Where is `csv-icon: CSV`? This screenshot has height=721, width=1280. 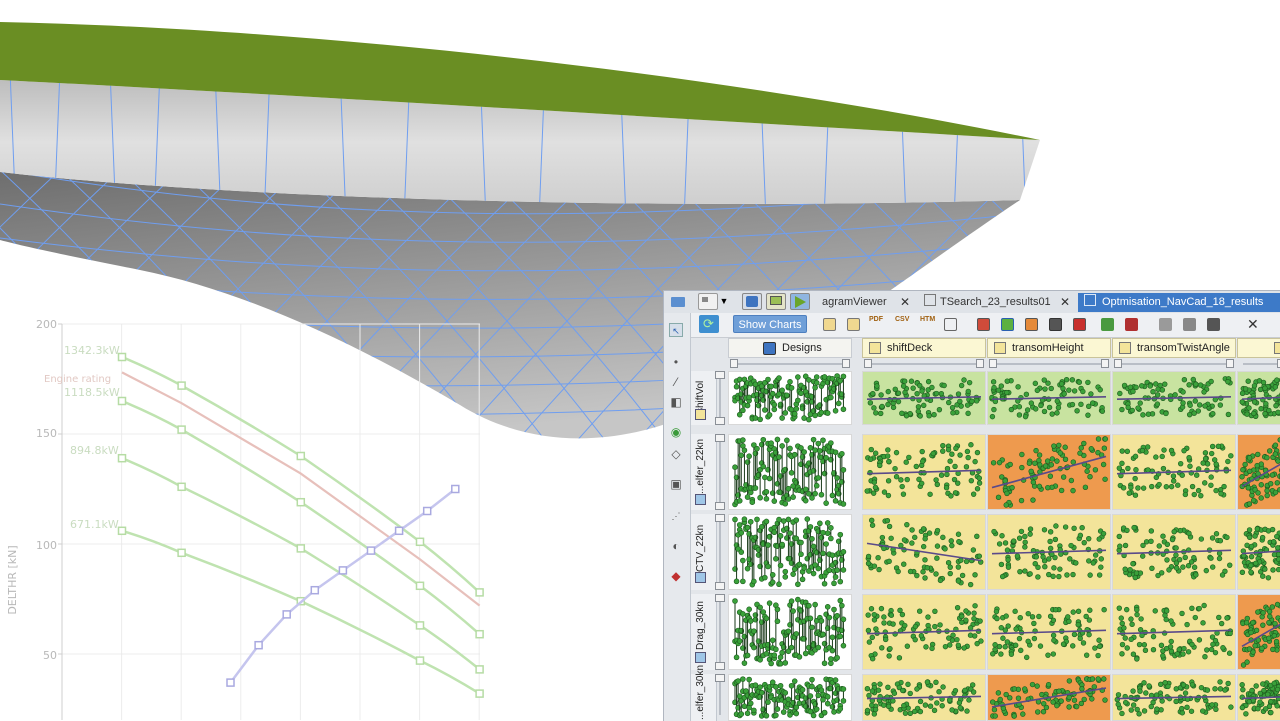
csv-icon: CSV is located at coordinates (902, 319).